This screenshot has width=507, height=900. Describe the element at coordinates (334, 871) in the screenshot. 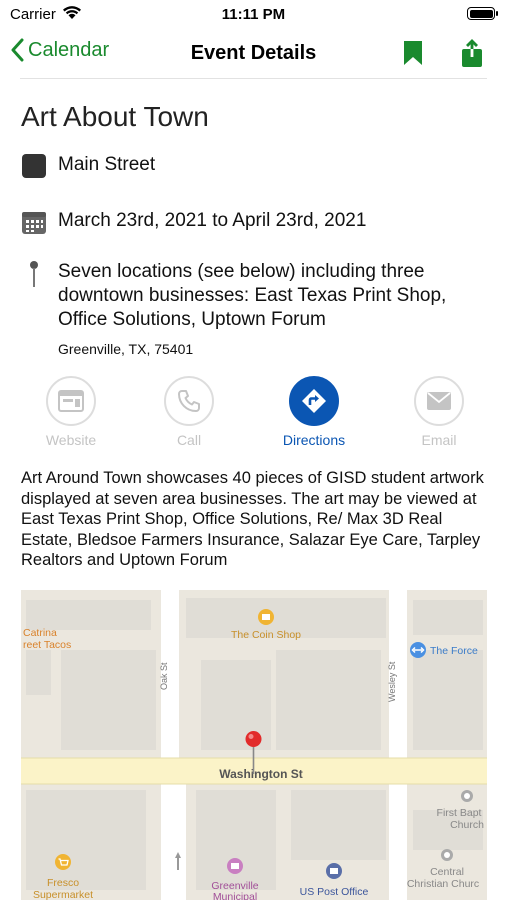

I see `post-office-icon` at that location.